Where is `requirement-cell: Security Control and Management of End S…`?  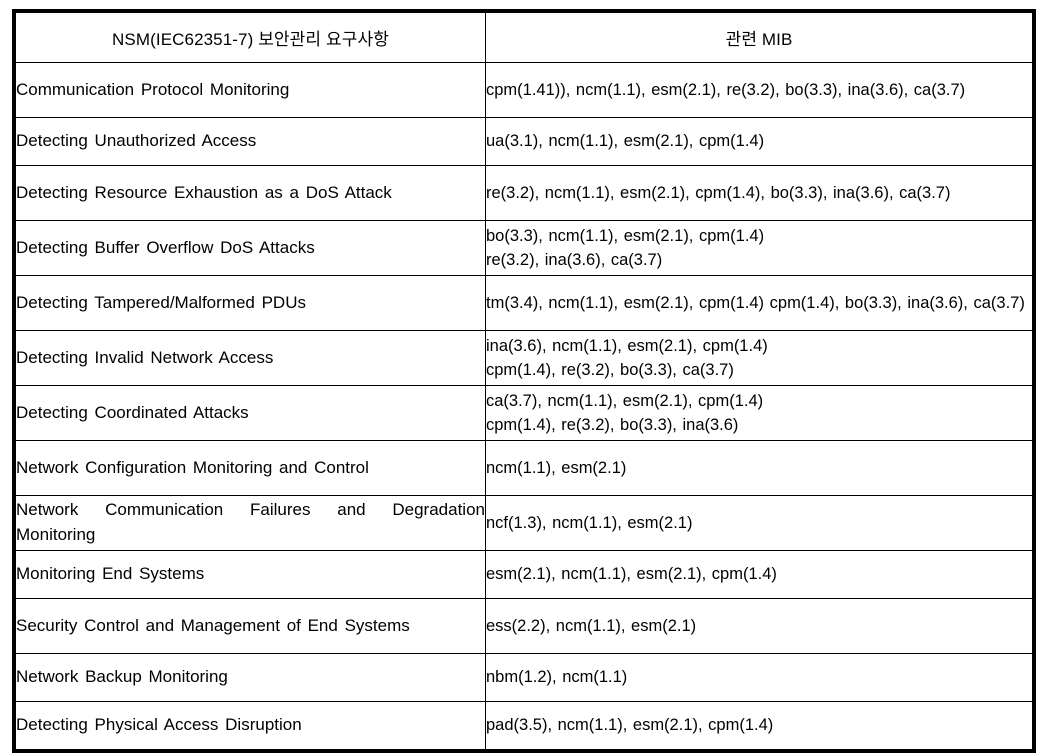 requirement-cell: Security Control and Management of End S… is located at coordinates (250, 626).